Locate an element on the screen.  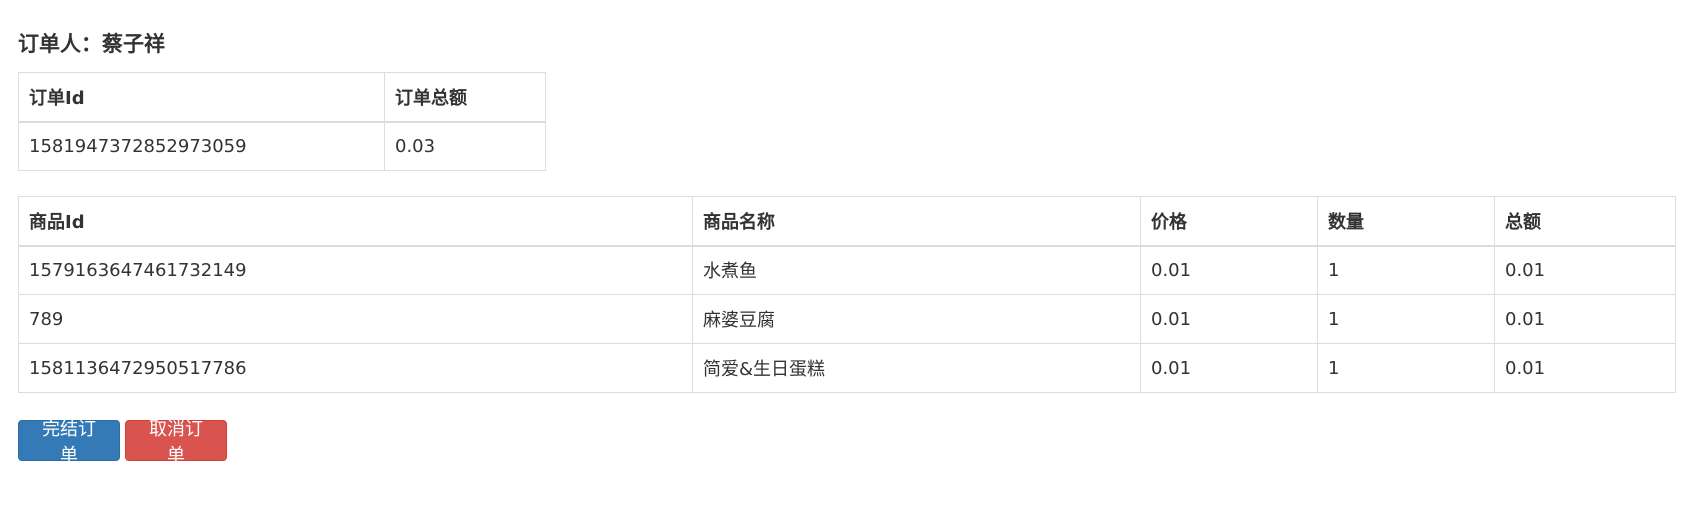
table-row: 789 麻婆豆腐 0.01 1 0.01 is located at coordinates (847, 319).